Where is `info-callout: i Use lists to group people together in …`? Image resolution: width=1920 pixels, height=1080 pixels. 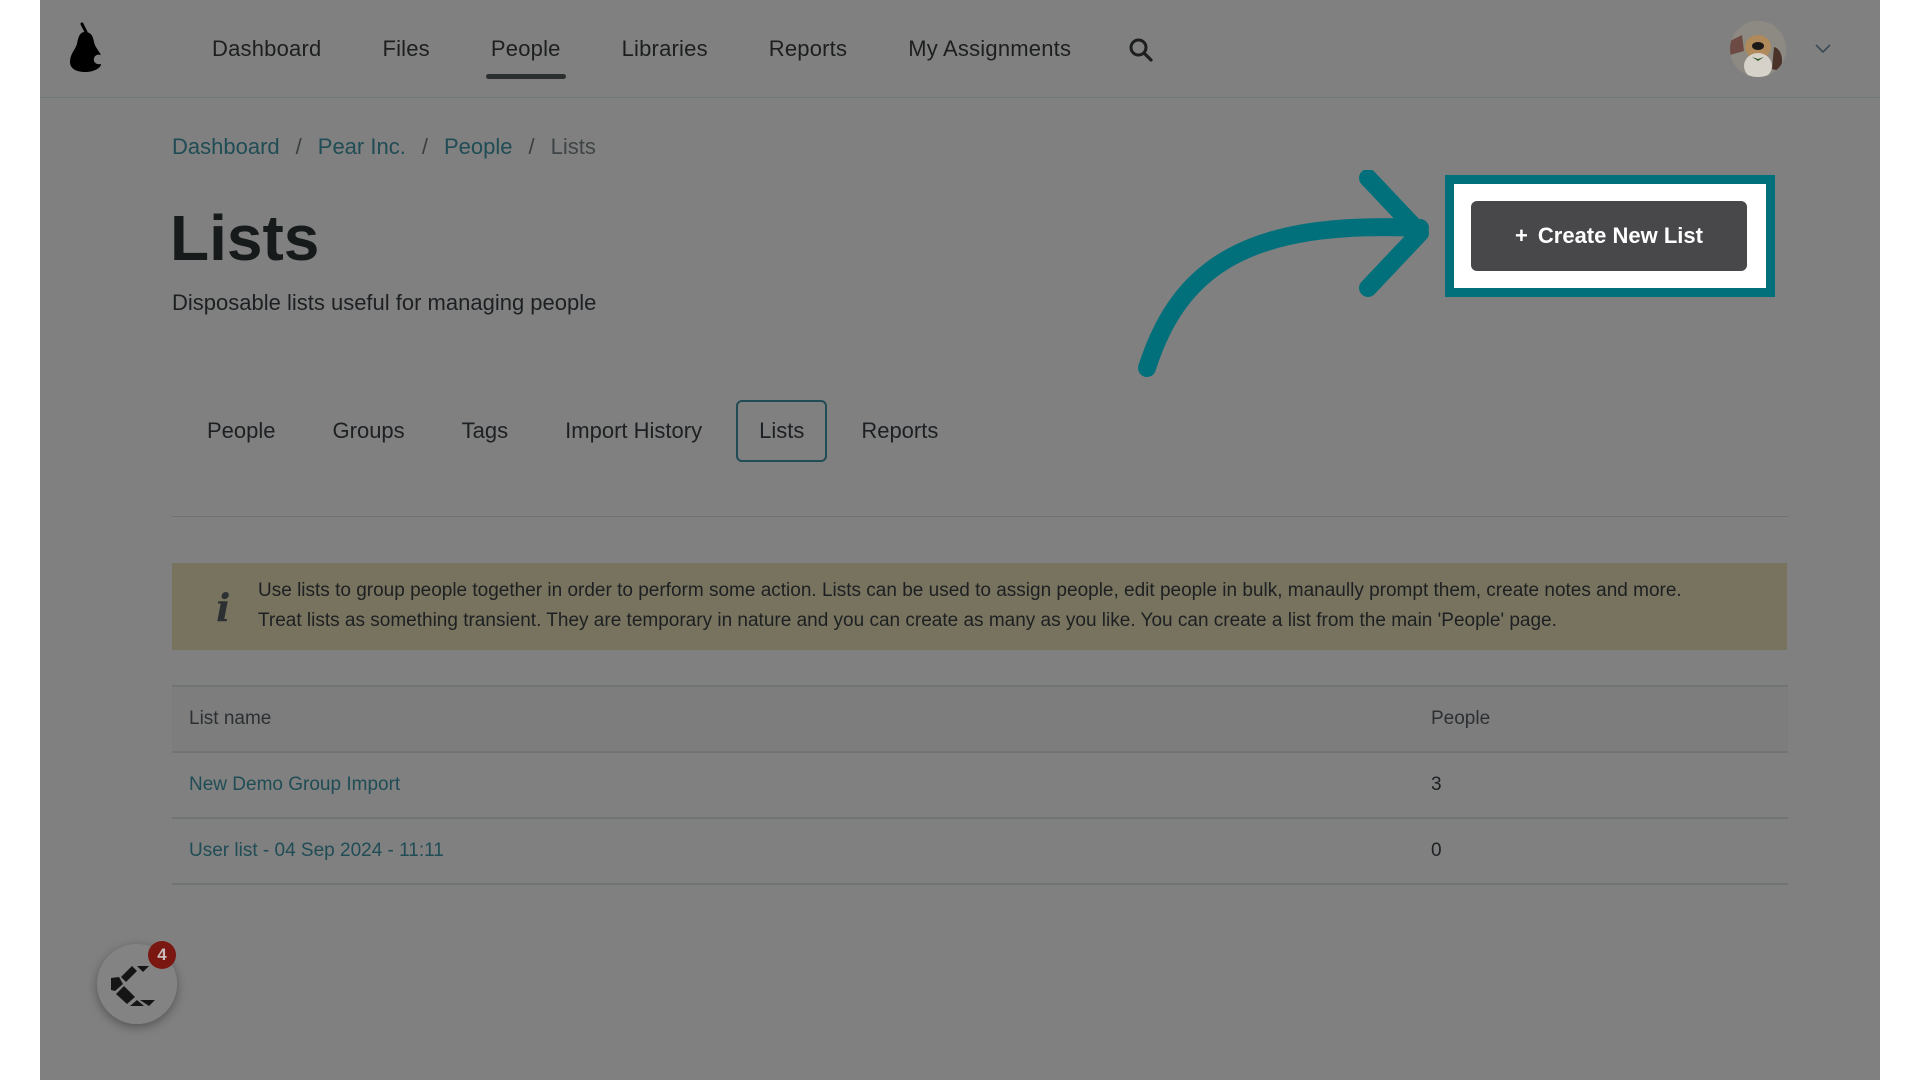
info-callout: i Use lists to group people together in … is located at coordinates (979, 606).